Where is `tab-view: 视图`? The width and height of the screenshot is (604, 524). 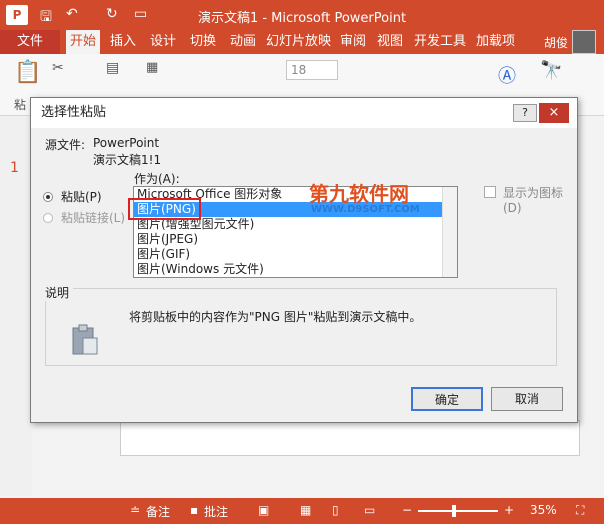 tab-view: 视图 is located at coordinates (390, 42).